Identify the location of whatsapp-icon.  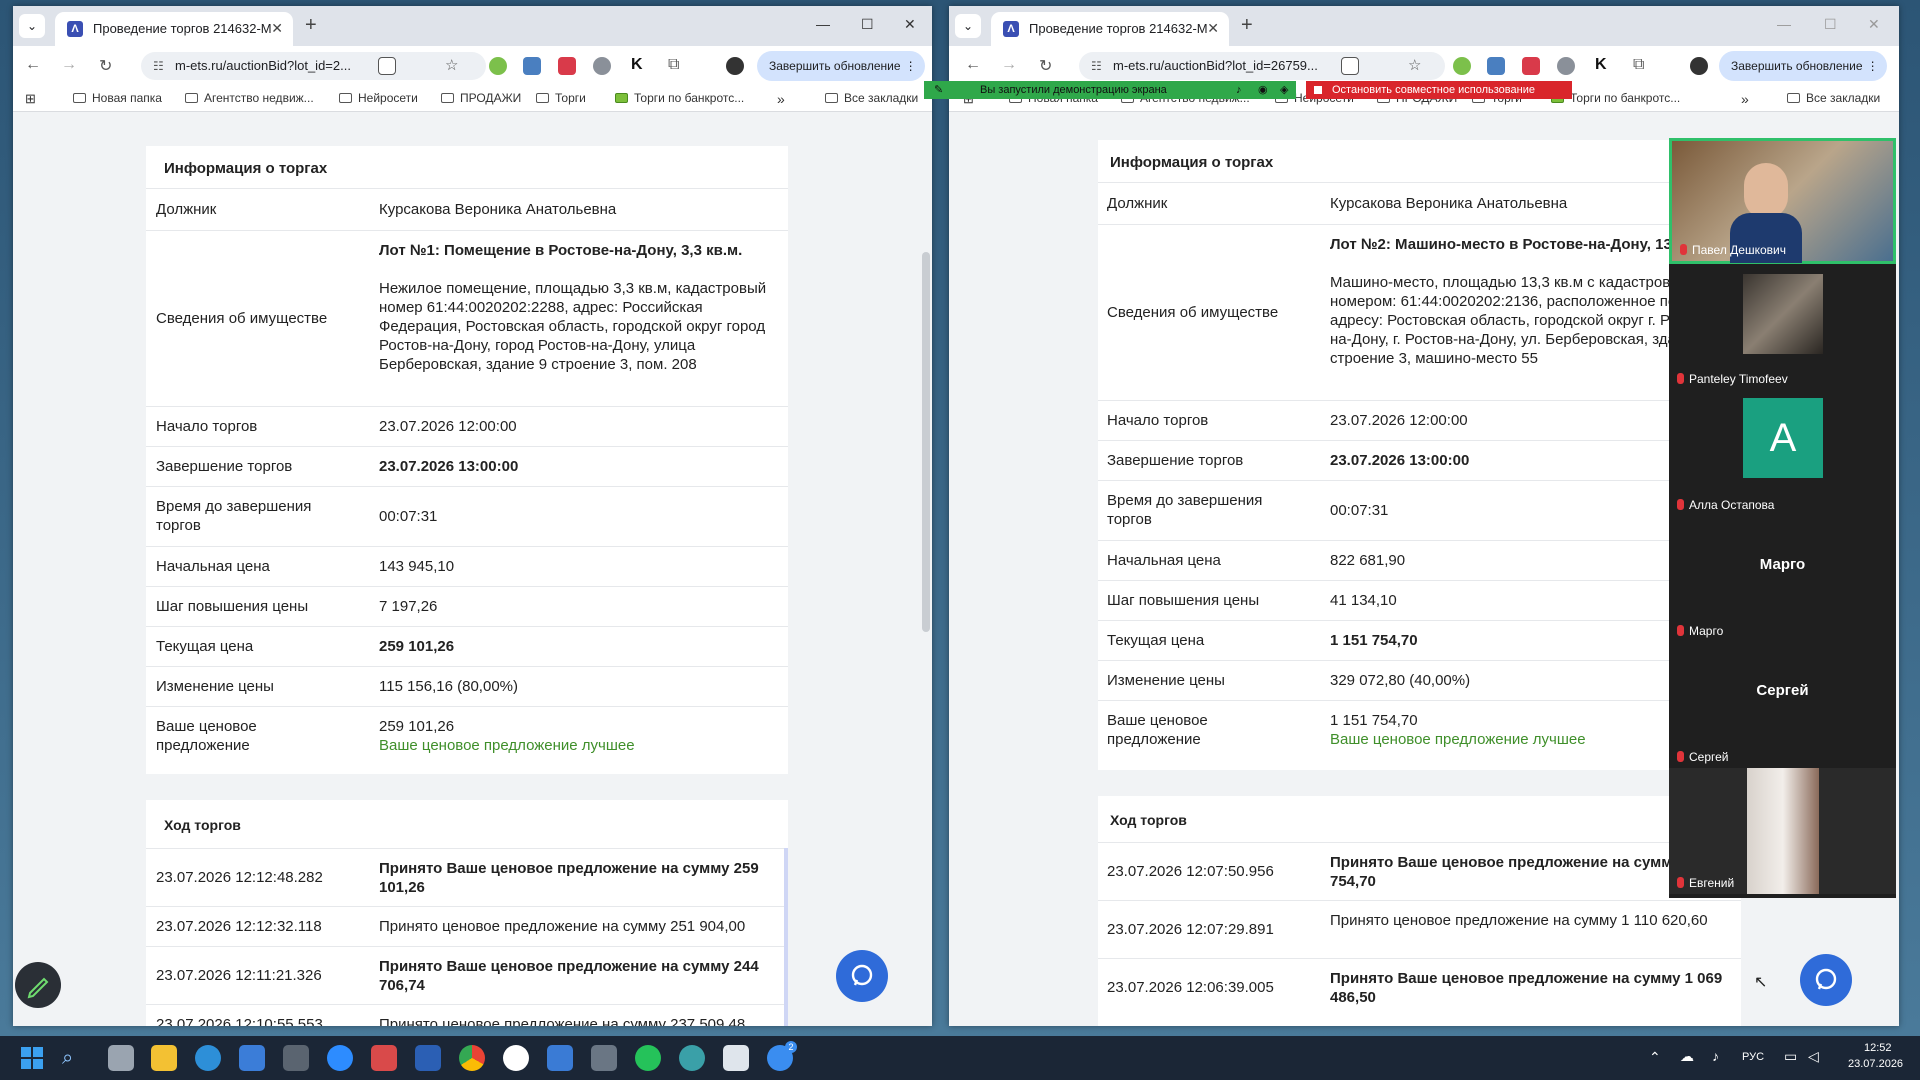
(648, 1058).